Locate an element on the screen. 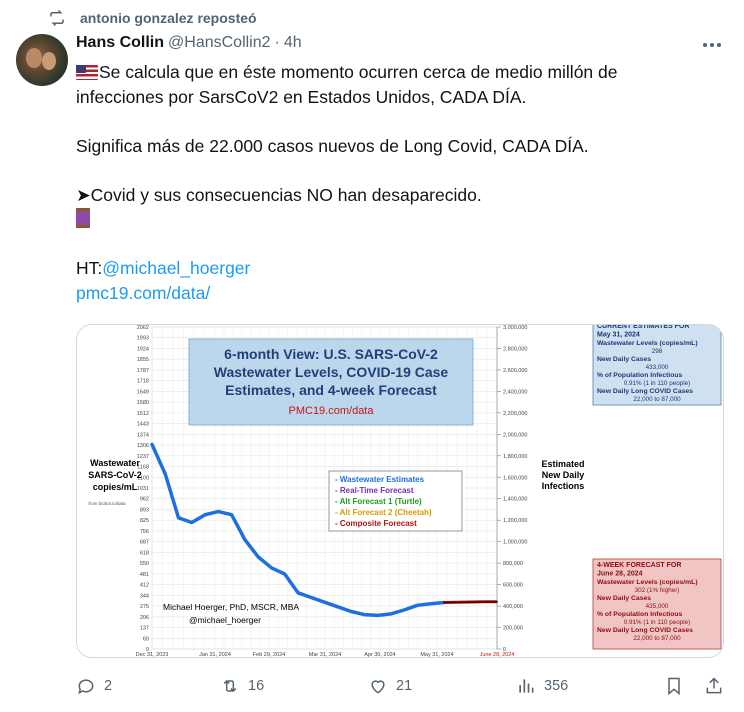  share-icon is located at coordinates (714, 685).